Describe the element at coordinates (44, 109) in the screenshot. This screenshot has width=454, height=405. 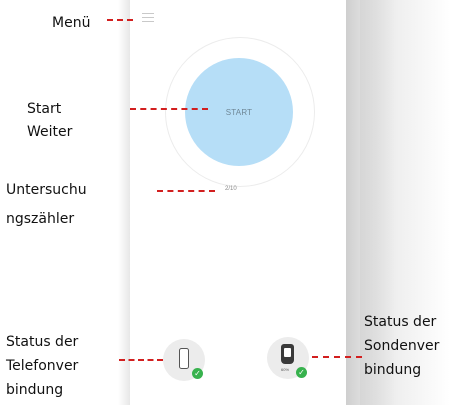
I see `annotation-start: Start` at that location.